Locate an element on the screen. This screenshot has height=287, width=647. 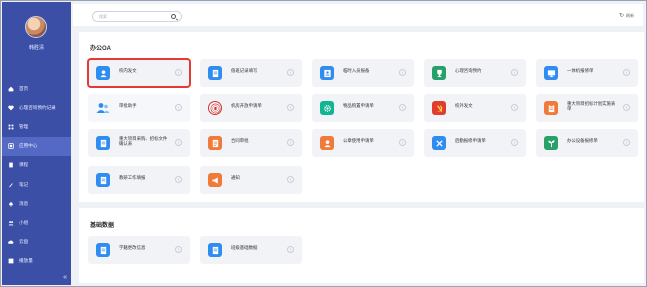
search-placeholder: 搜索 is located at coordinates (103, 16).